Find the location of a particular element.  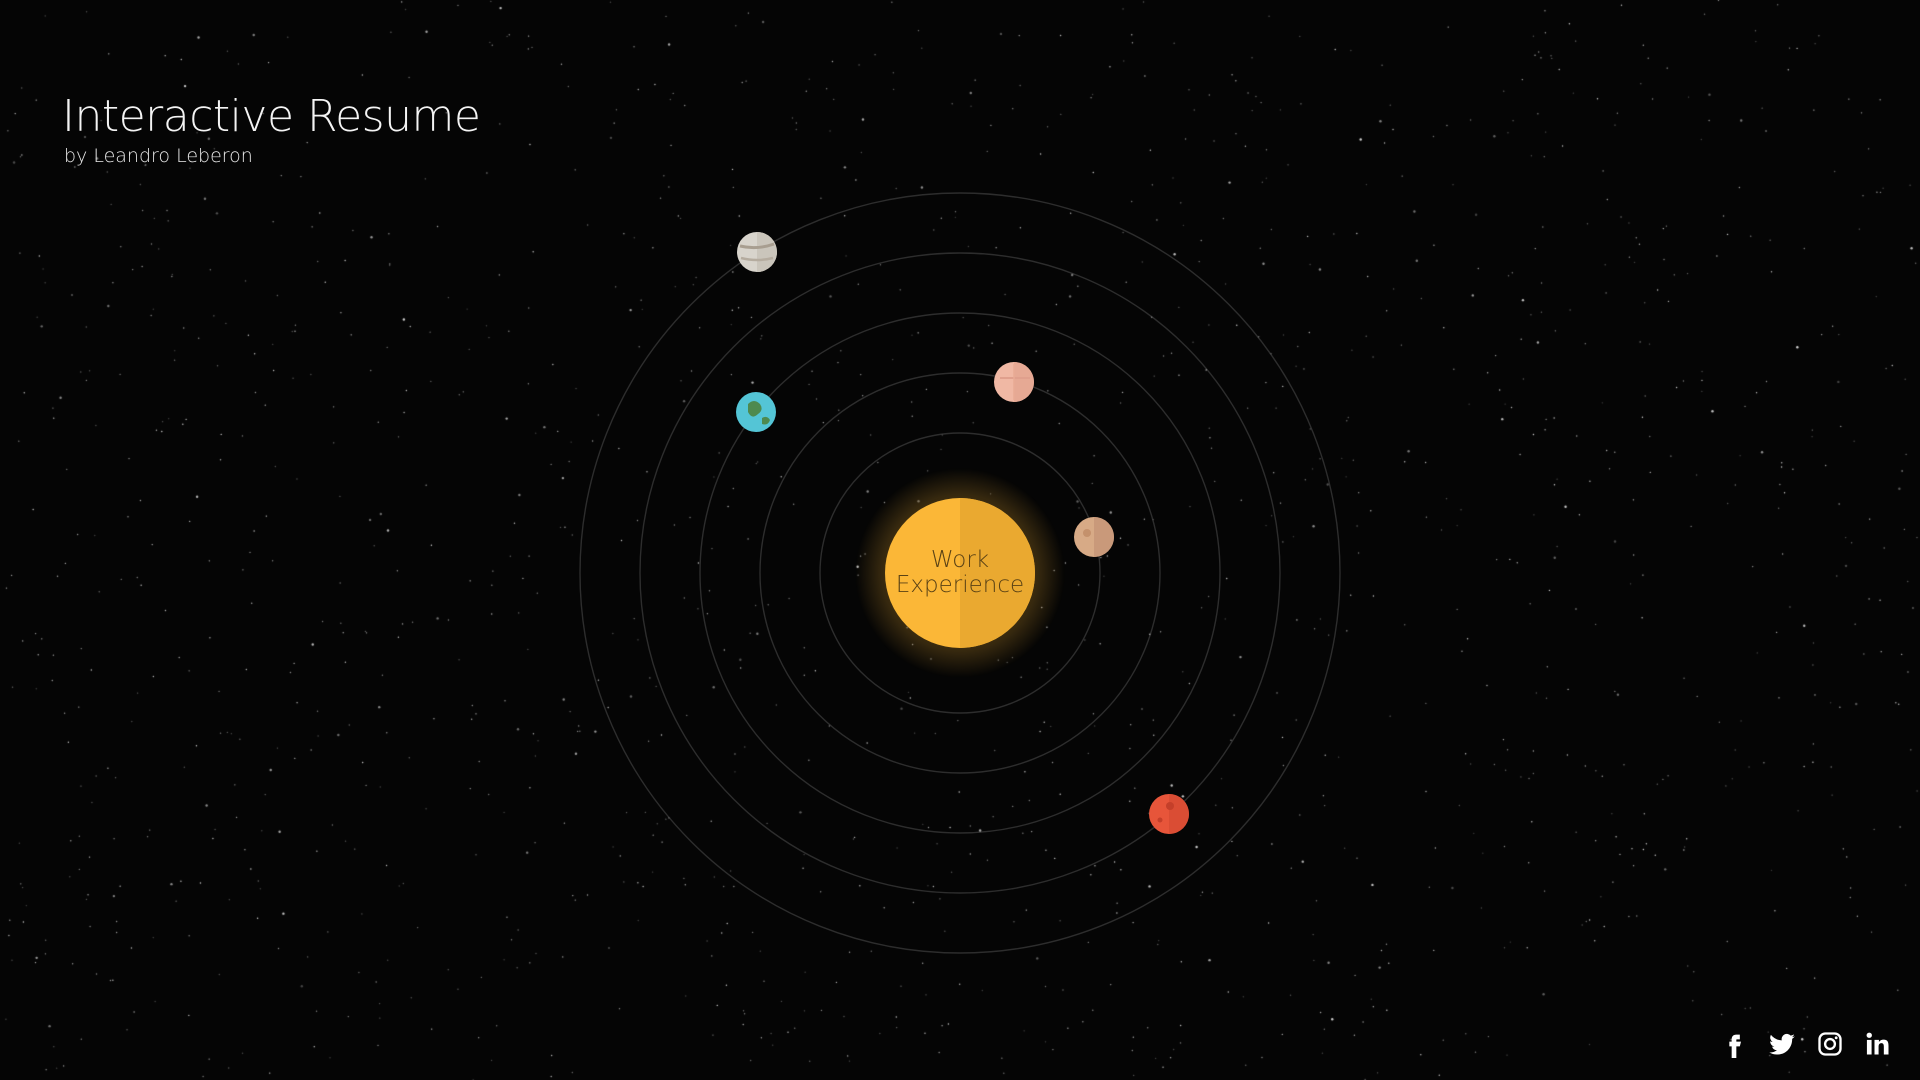

linkedin-icon is located at coordinates (1877, 1043).